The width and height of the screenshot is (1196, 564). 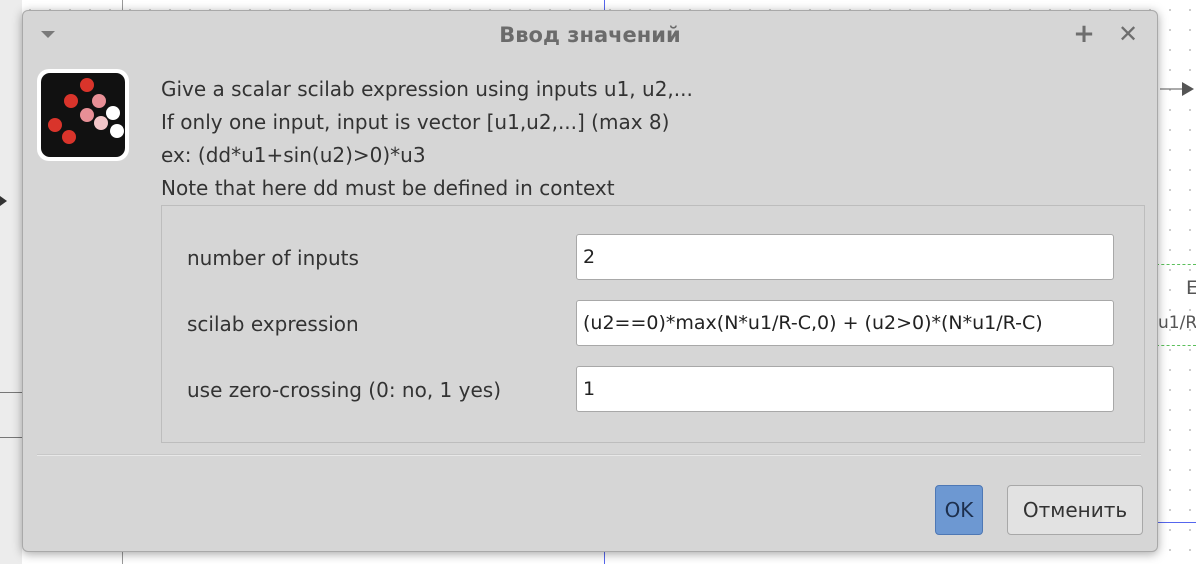 What do you see at coordinates (273, 258) in the screenshot?
I see `number-of-inputs-label: number of inputs` at bounding box center [273, 258].